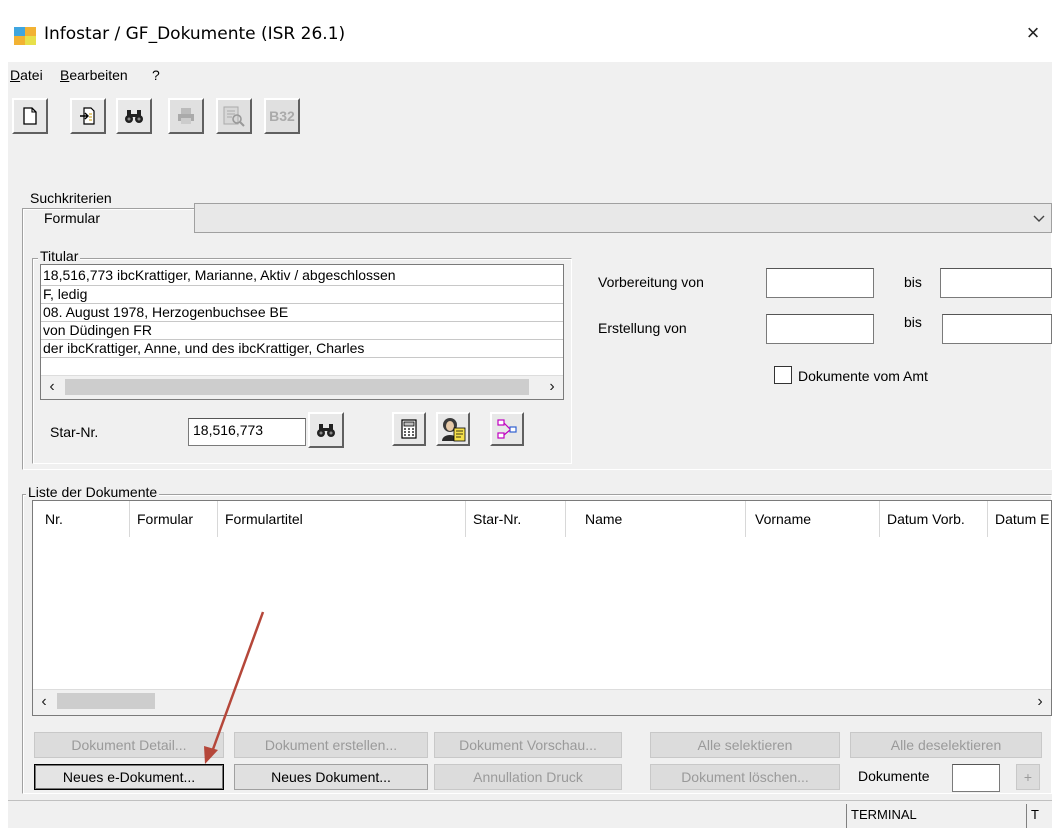 This screenshot has width=1052, height=828. I want to click on plus-button: +, so click(1028, 777).